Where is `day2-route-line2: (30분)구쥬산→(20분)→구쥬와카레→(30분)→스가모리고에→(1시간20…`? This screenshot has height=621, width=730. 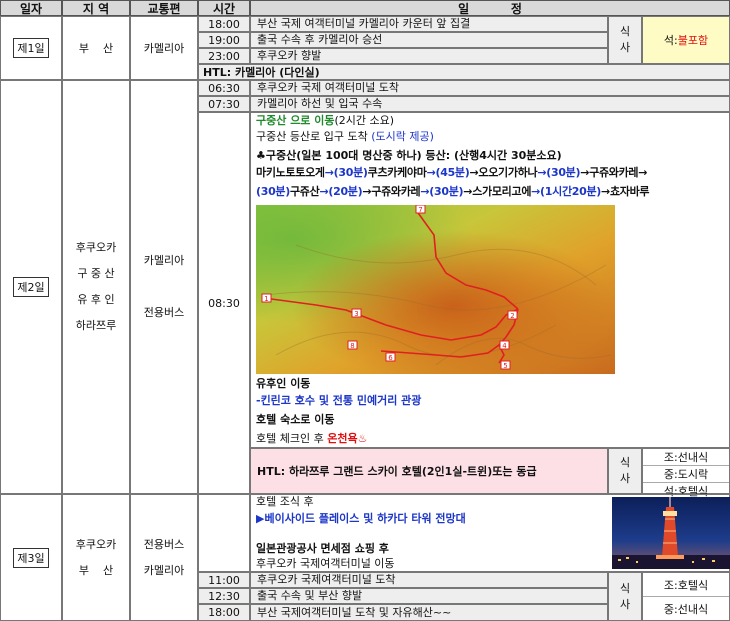 day2-route-line2: (30분)구쥬산→(20분)→구쥬와카레→(30분)→스가모리고에→(1시간20… is located at coordinates (453, 191).